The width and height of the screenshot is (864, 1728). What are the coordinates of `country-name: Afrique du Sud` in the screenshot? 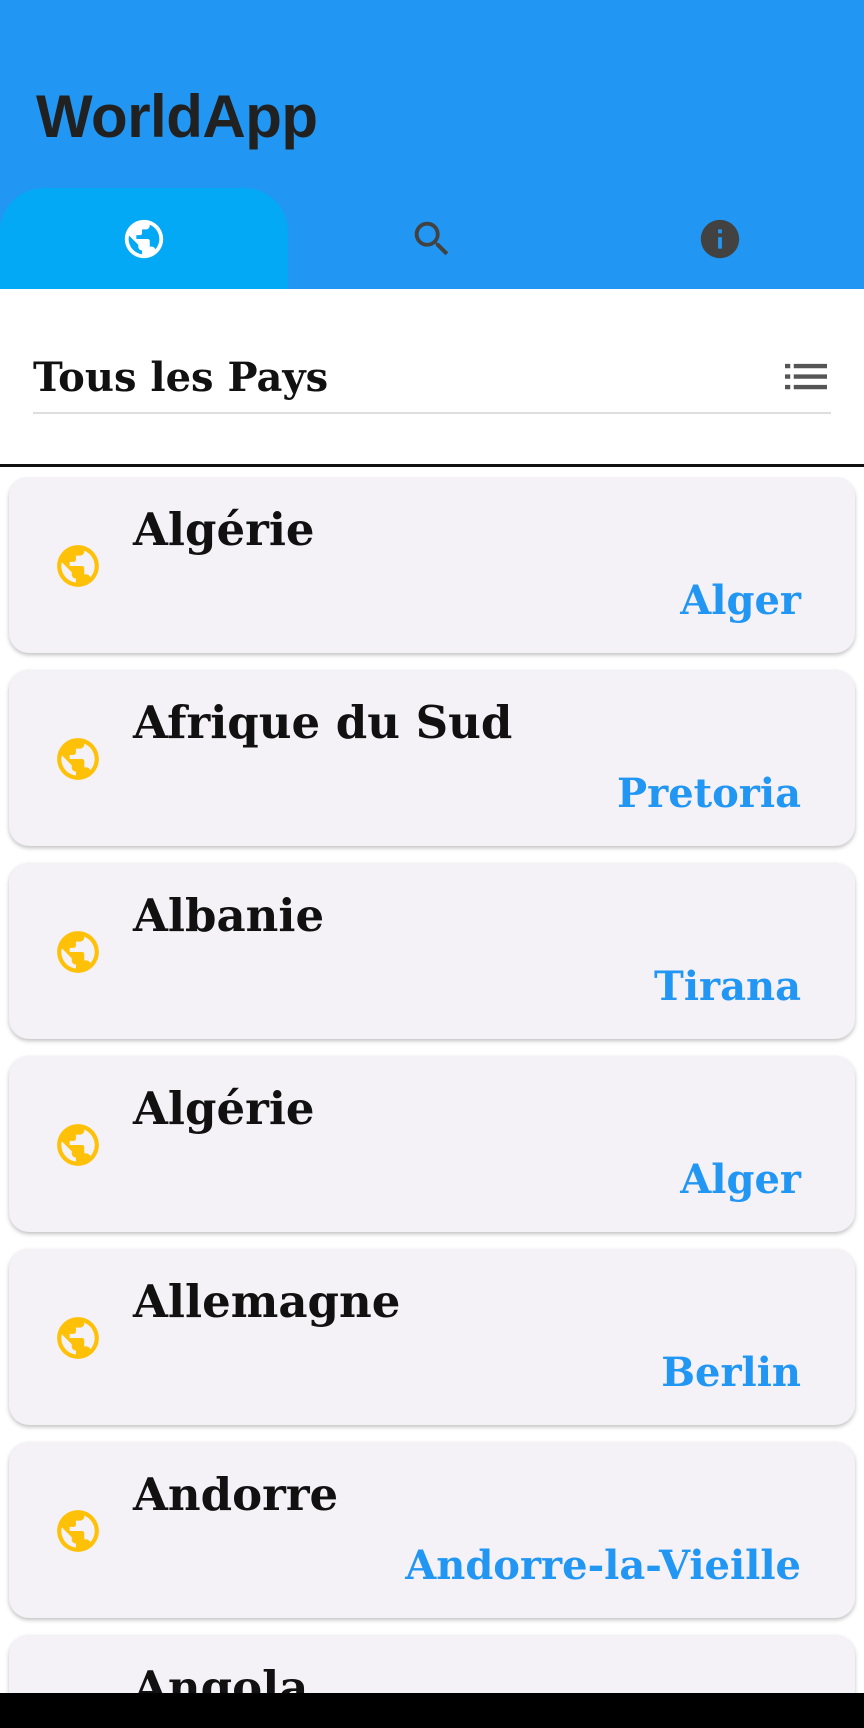 It's located at (323, 722).